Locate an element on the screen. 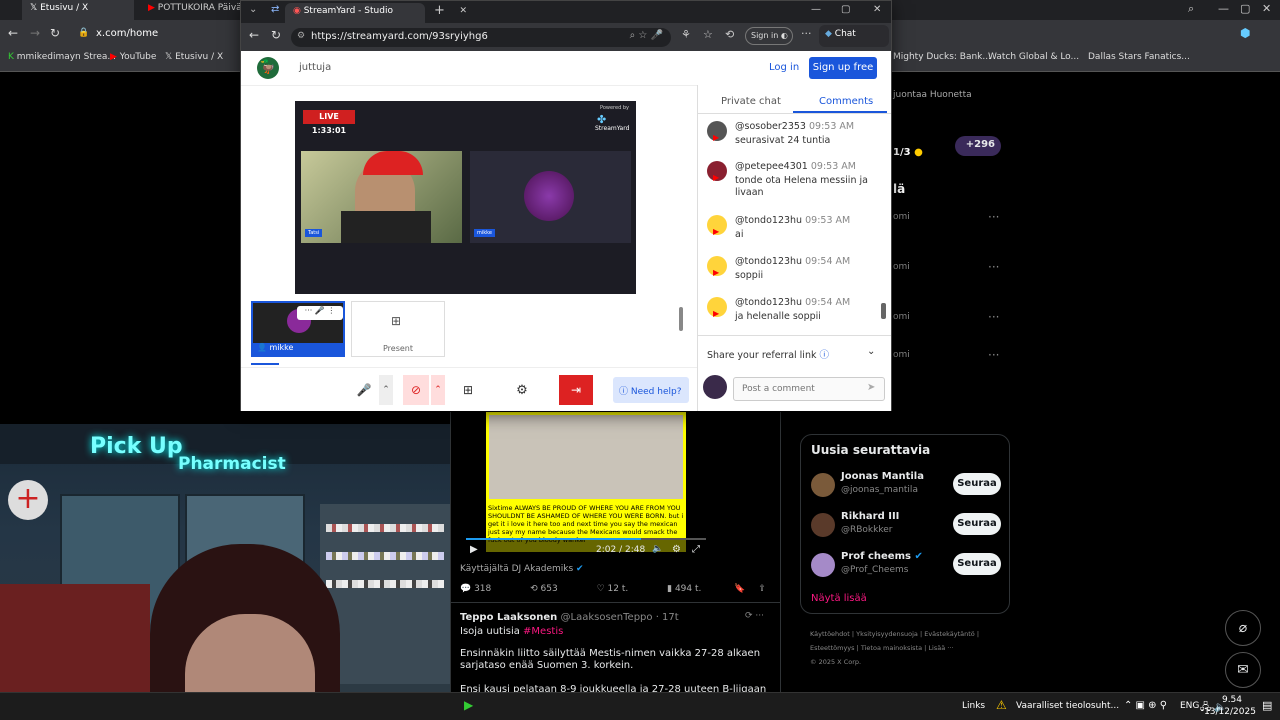 The image size is (1280, 720). kick-app-icon: ▶ is located at coordinates (468, 705).